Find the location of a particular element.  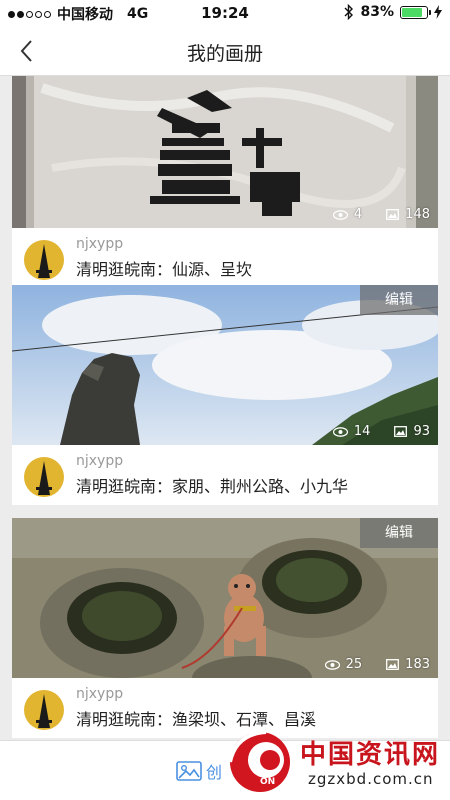

photo-count: 148 is located at coordinates (408, 214).